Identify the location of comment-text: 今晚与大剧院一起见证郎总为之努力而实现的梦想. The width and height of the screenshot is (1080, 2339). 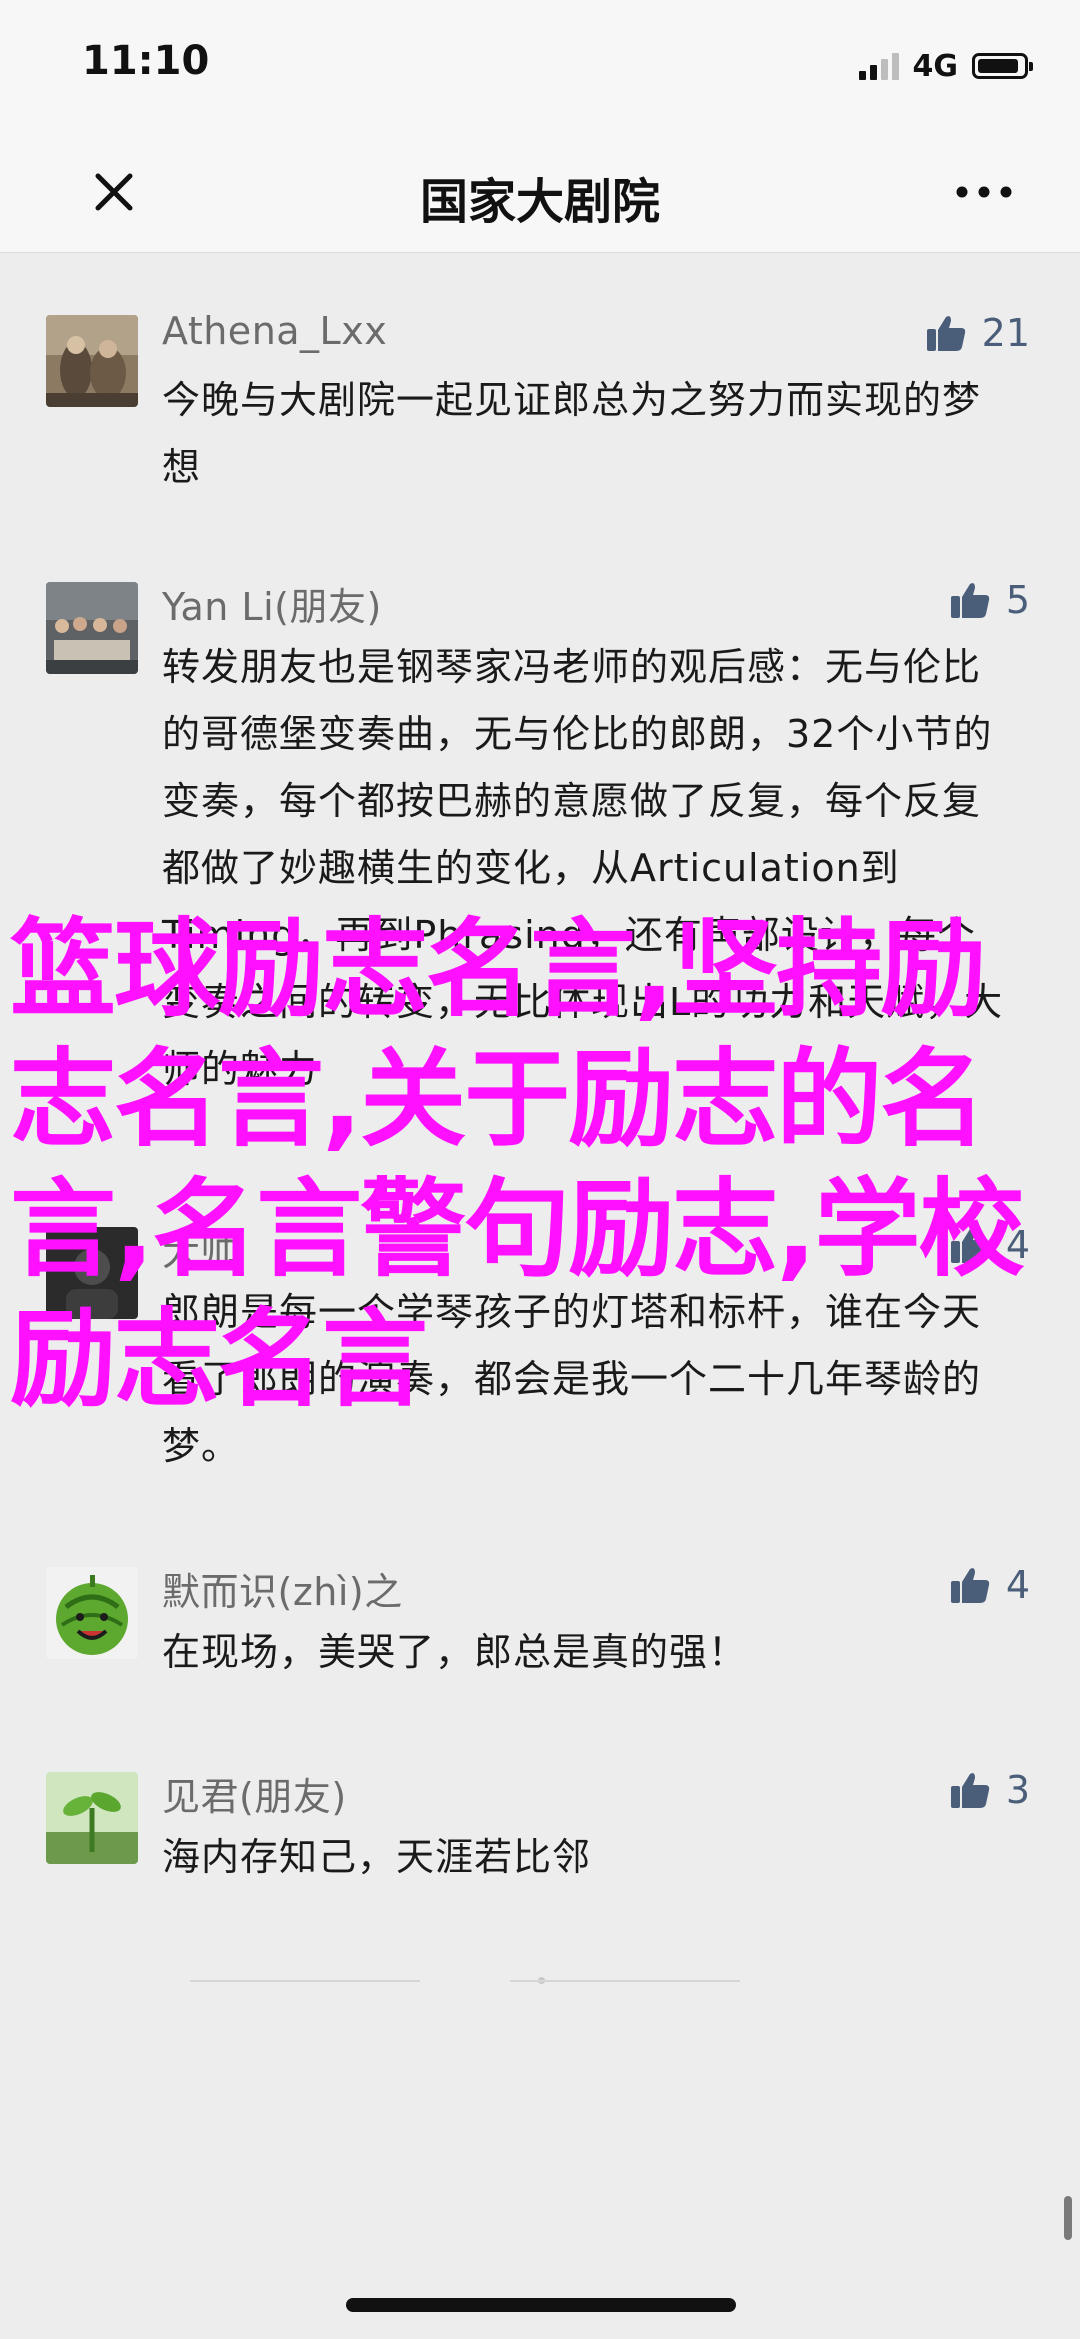
(572, 433).